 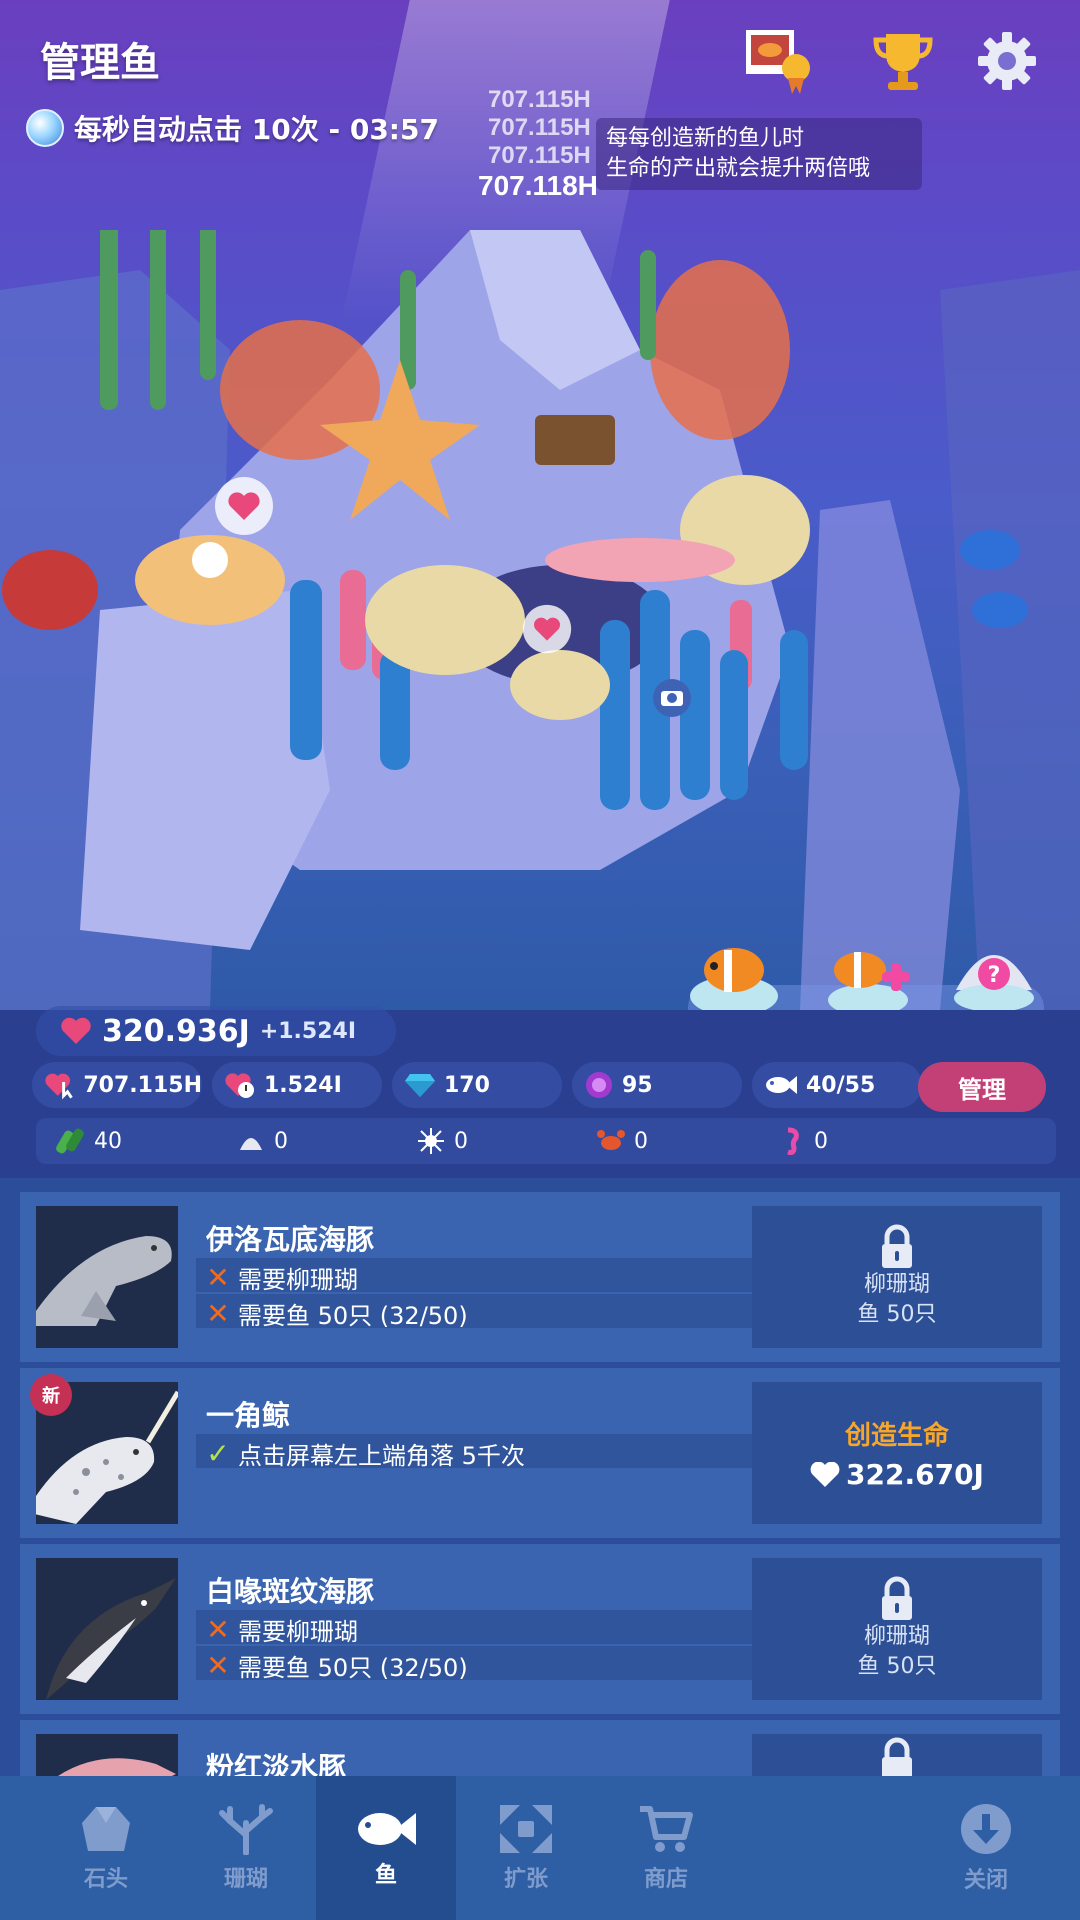 I want to click on bottom-tab-bar: 石头 珊瑚 鱼 扩张 商店 关闭, so click(x=540, y=1848).